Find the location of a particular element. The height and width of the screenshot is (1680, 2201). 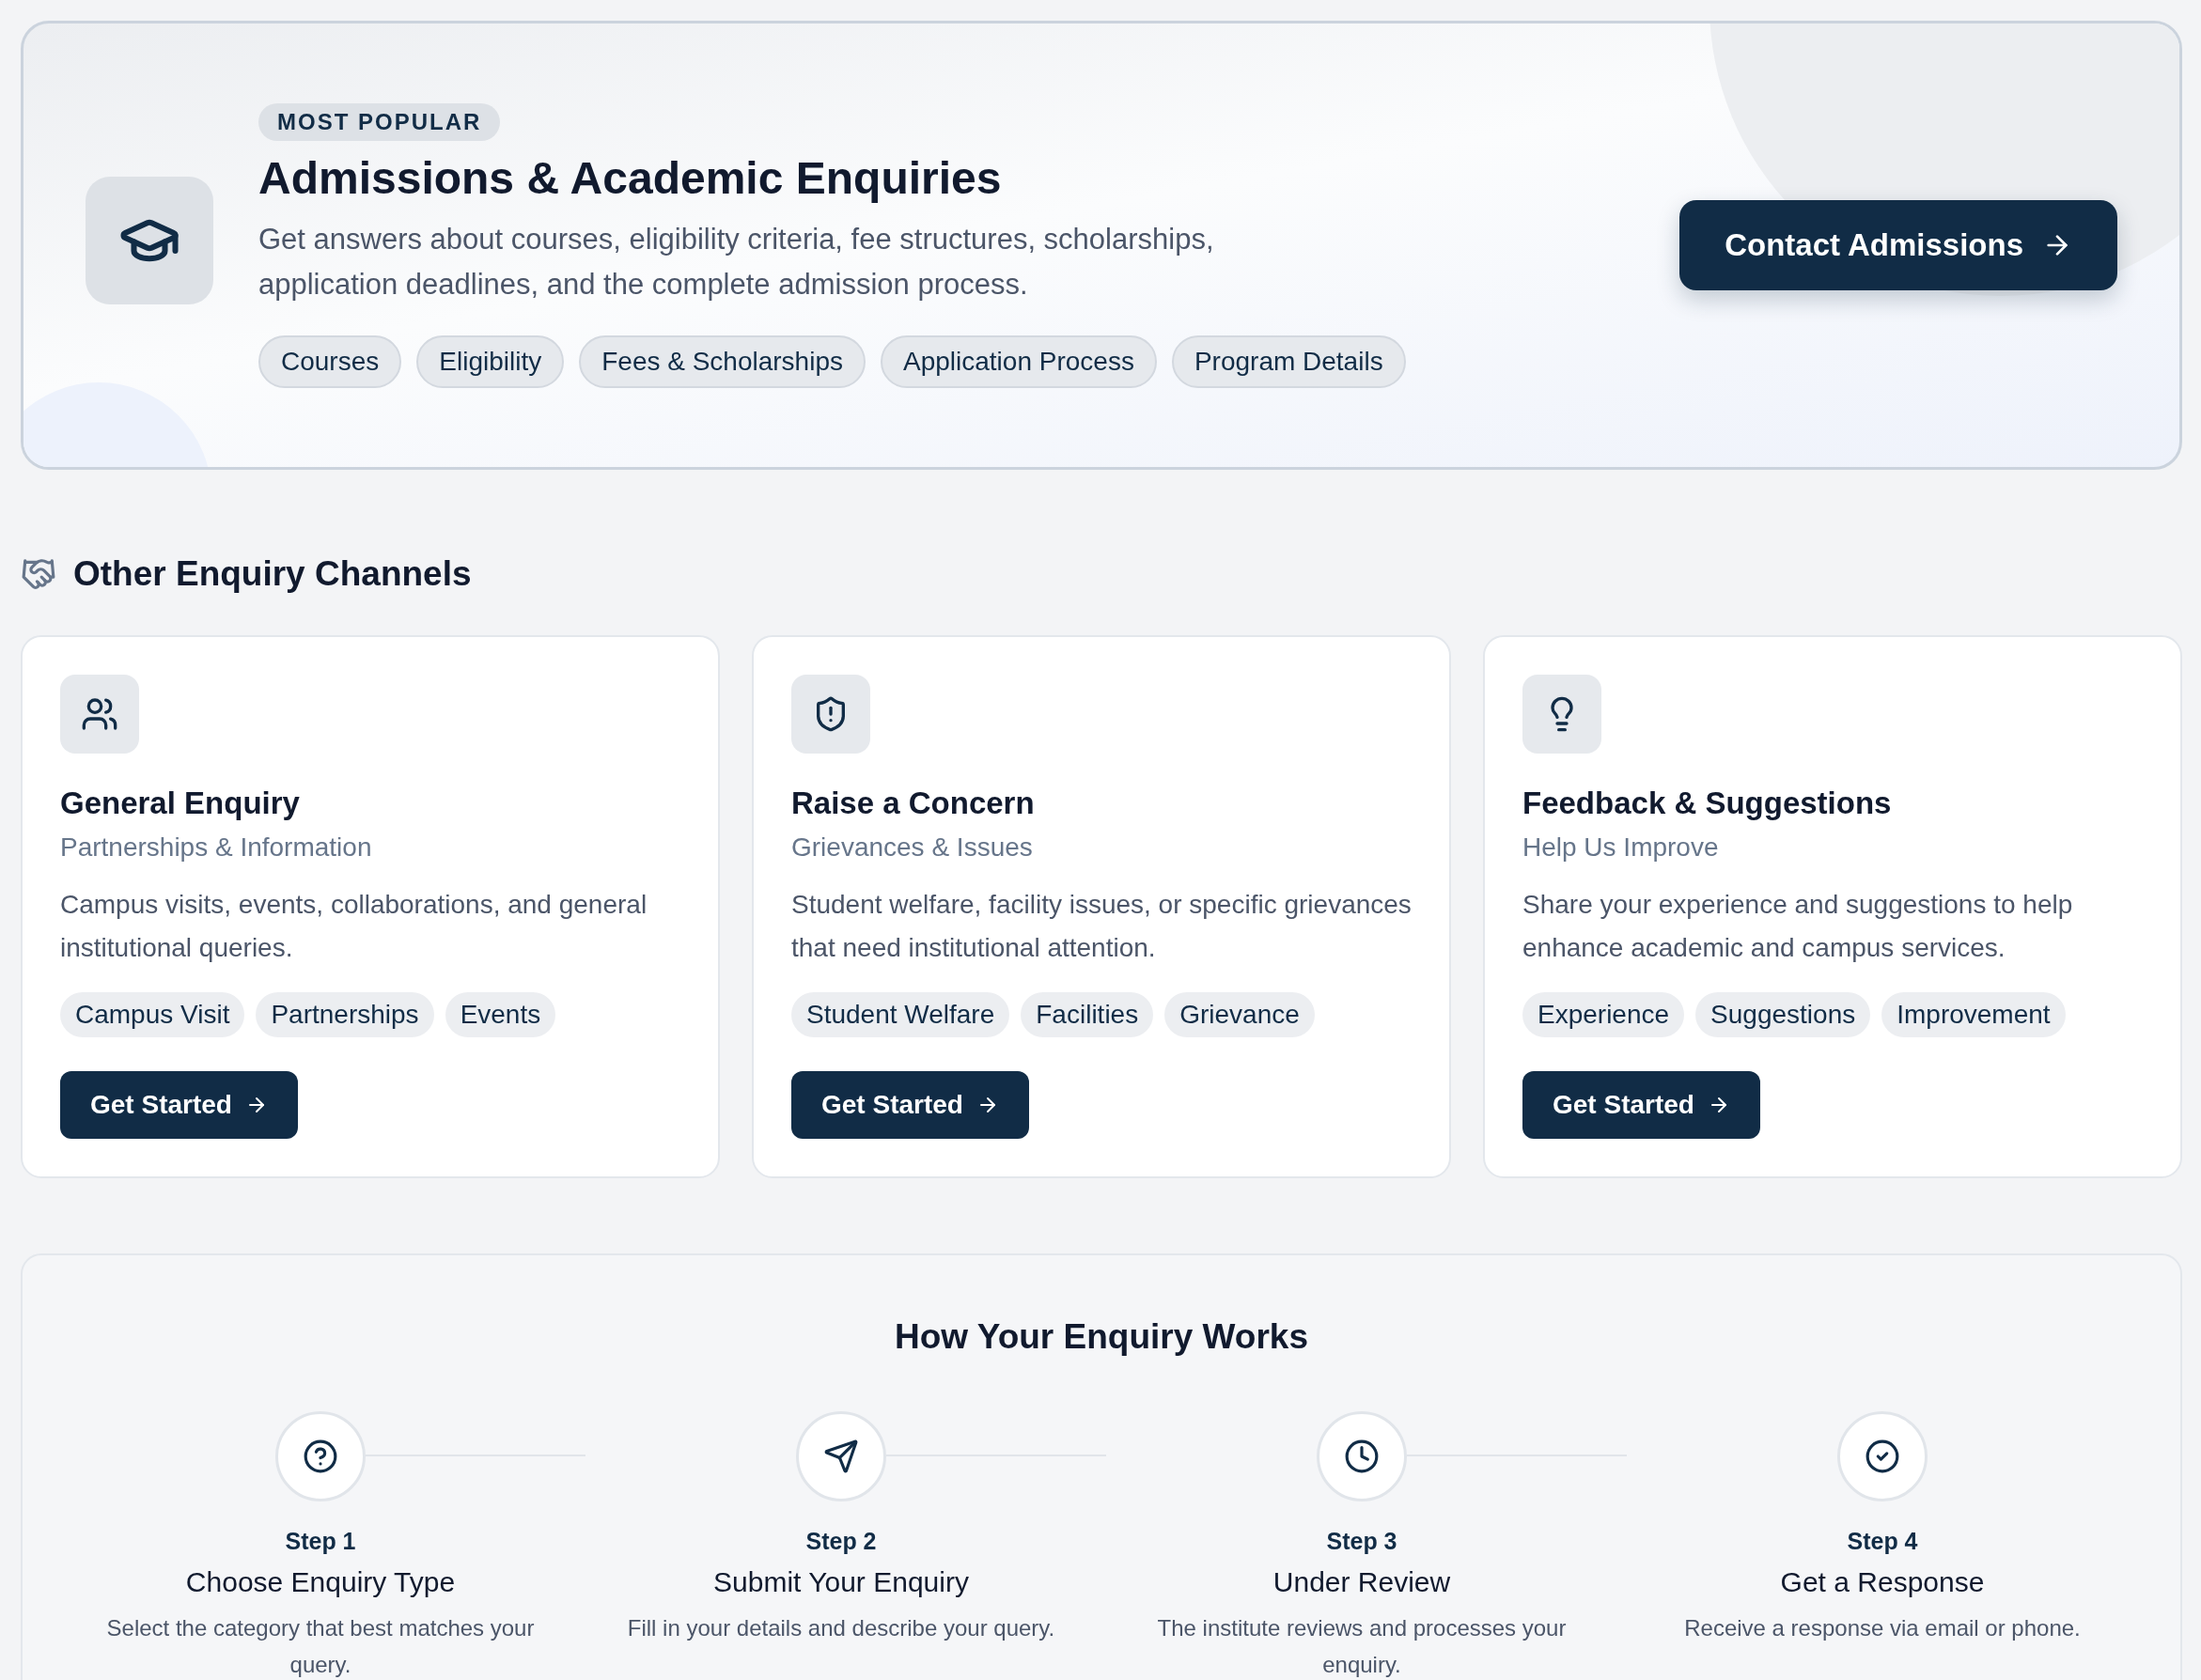

topic-tag: Events is located at coordinates (500, 1014).